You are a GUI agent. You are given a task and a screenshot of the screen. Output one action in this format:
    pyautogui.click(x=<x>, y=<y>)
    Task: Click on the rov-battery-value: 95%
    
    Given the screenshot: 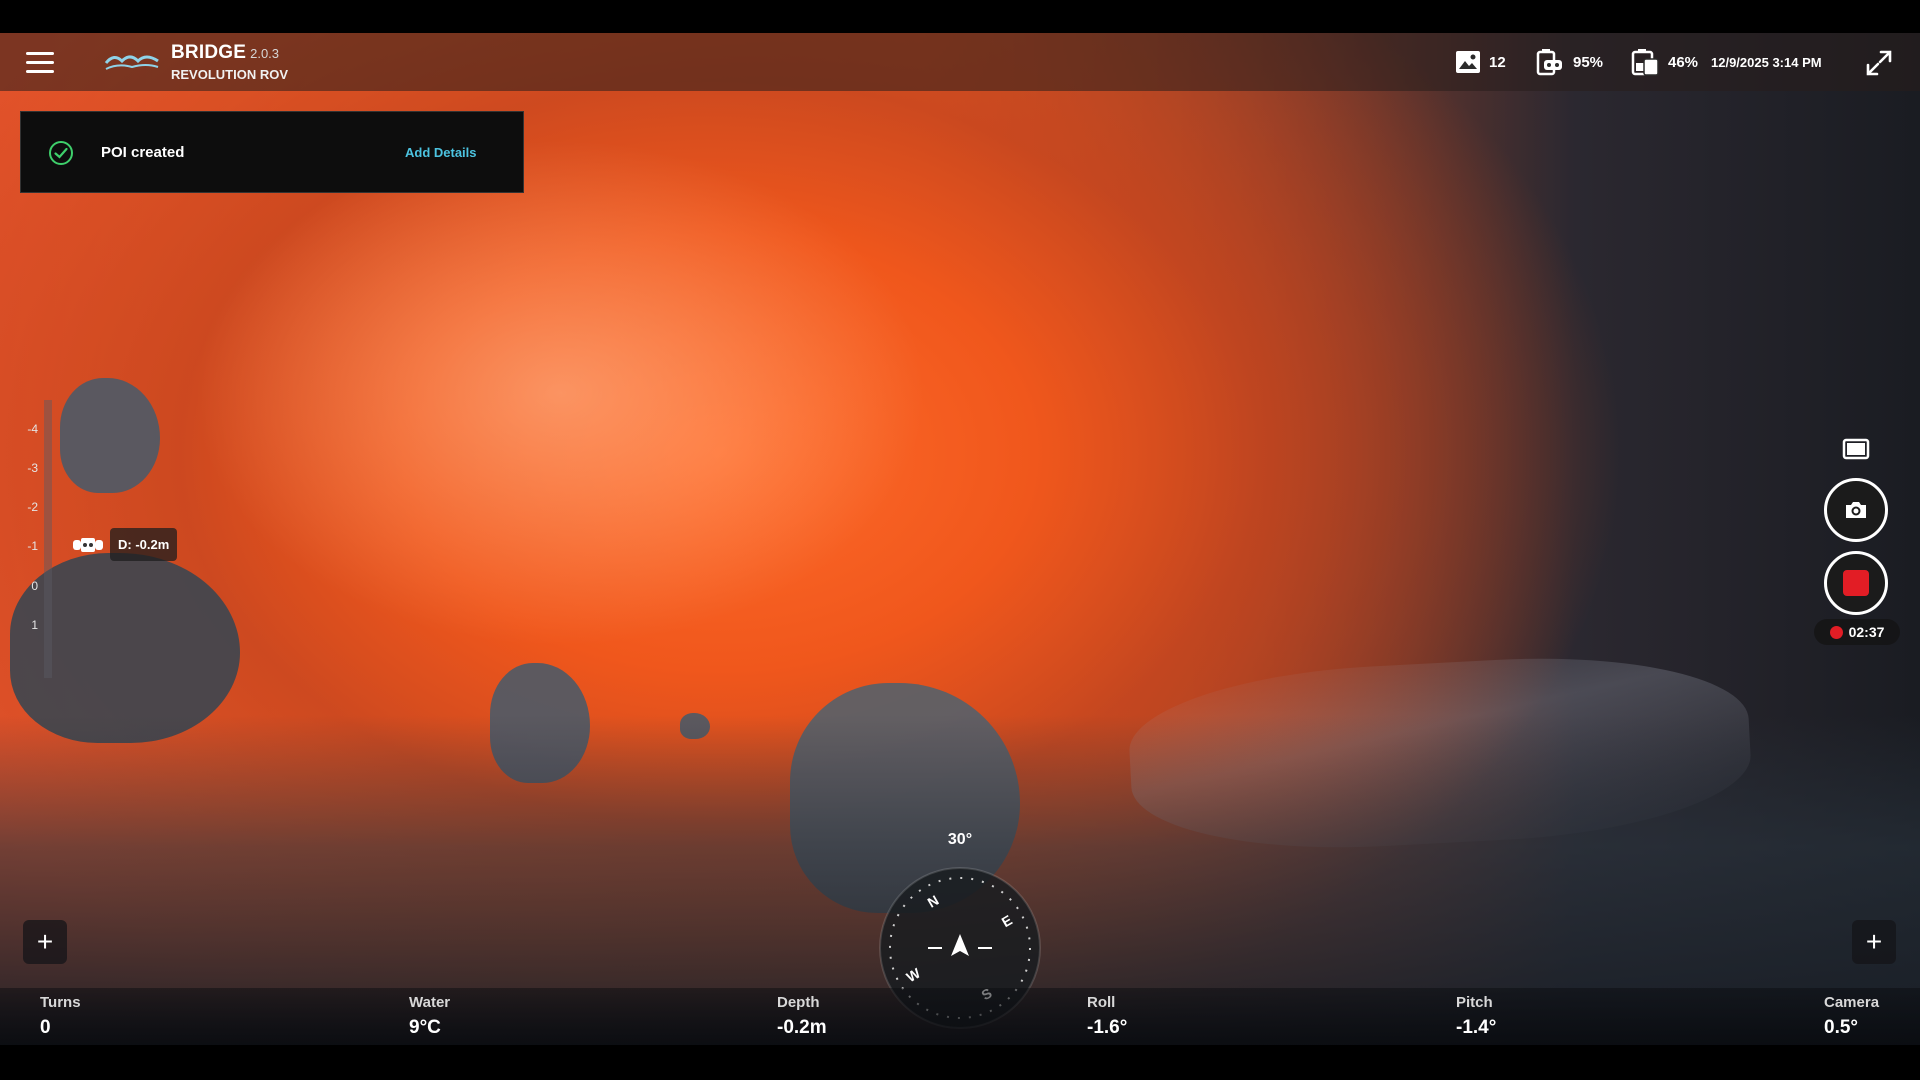 What is the action you would take?
    pyautogui.click(x=1588, y=62)
    